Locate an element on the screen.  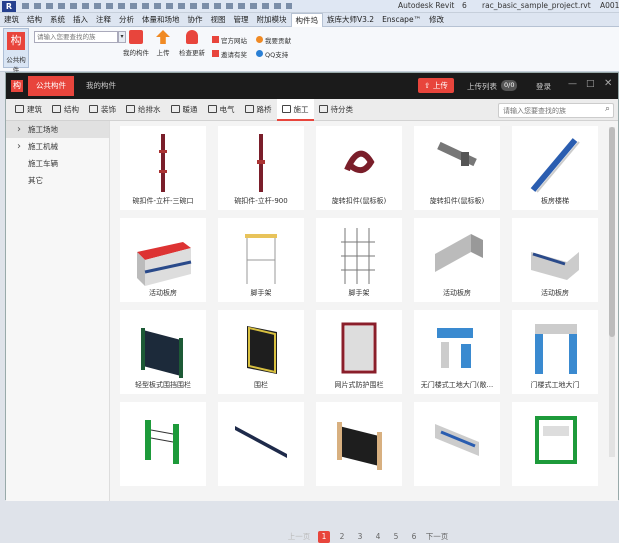
ribbon-tab: 协作 is located at coordinates (195, 20).